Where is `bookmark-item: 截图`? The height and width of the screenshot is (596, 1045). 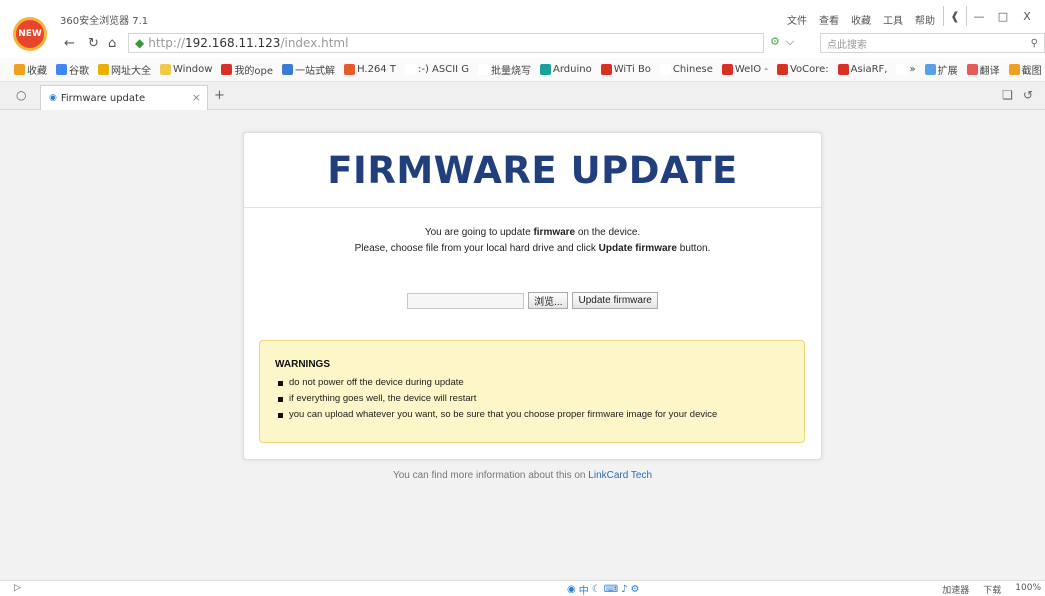
bookmark-item: 截图 is located at coordinates (1025, 69).